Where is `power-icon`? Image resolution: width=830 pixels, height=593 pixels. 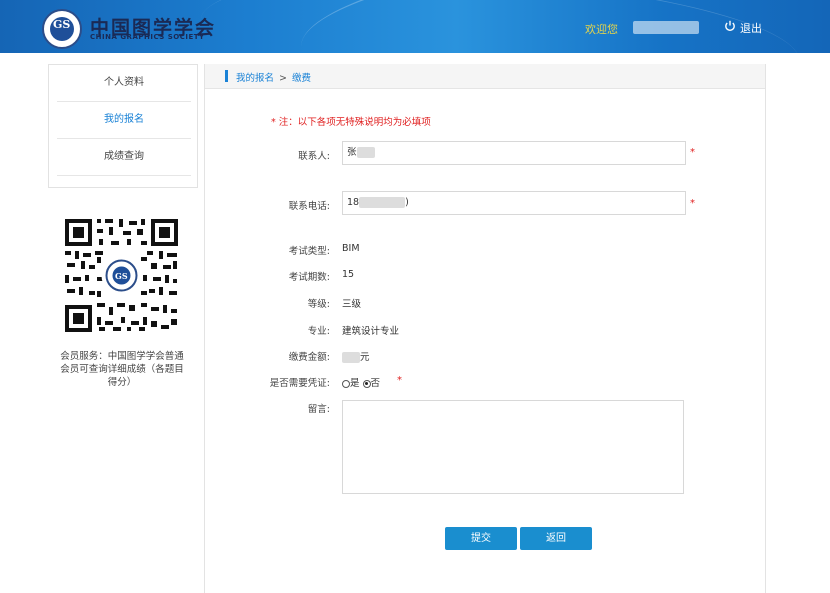 power-icon is located at coordinates (730, 26).